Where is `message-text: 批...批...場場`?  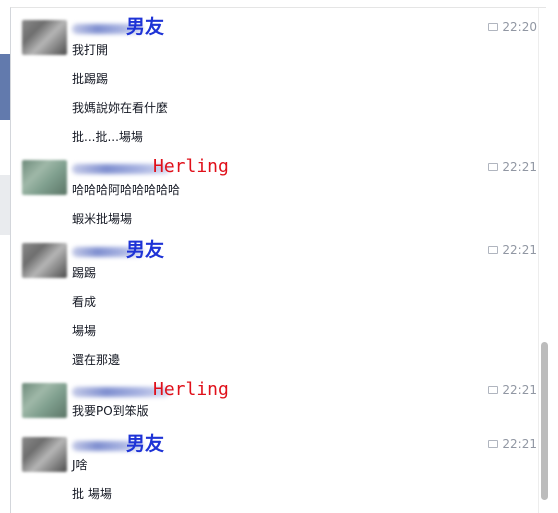 message-text: 批...批...場場 is located at coordinates (107, 137).